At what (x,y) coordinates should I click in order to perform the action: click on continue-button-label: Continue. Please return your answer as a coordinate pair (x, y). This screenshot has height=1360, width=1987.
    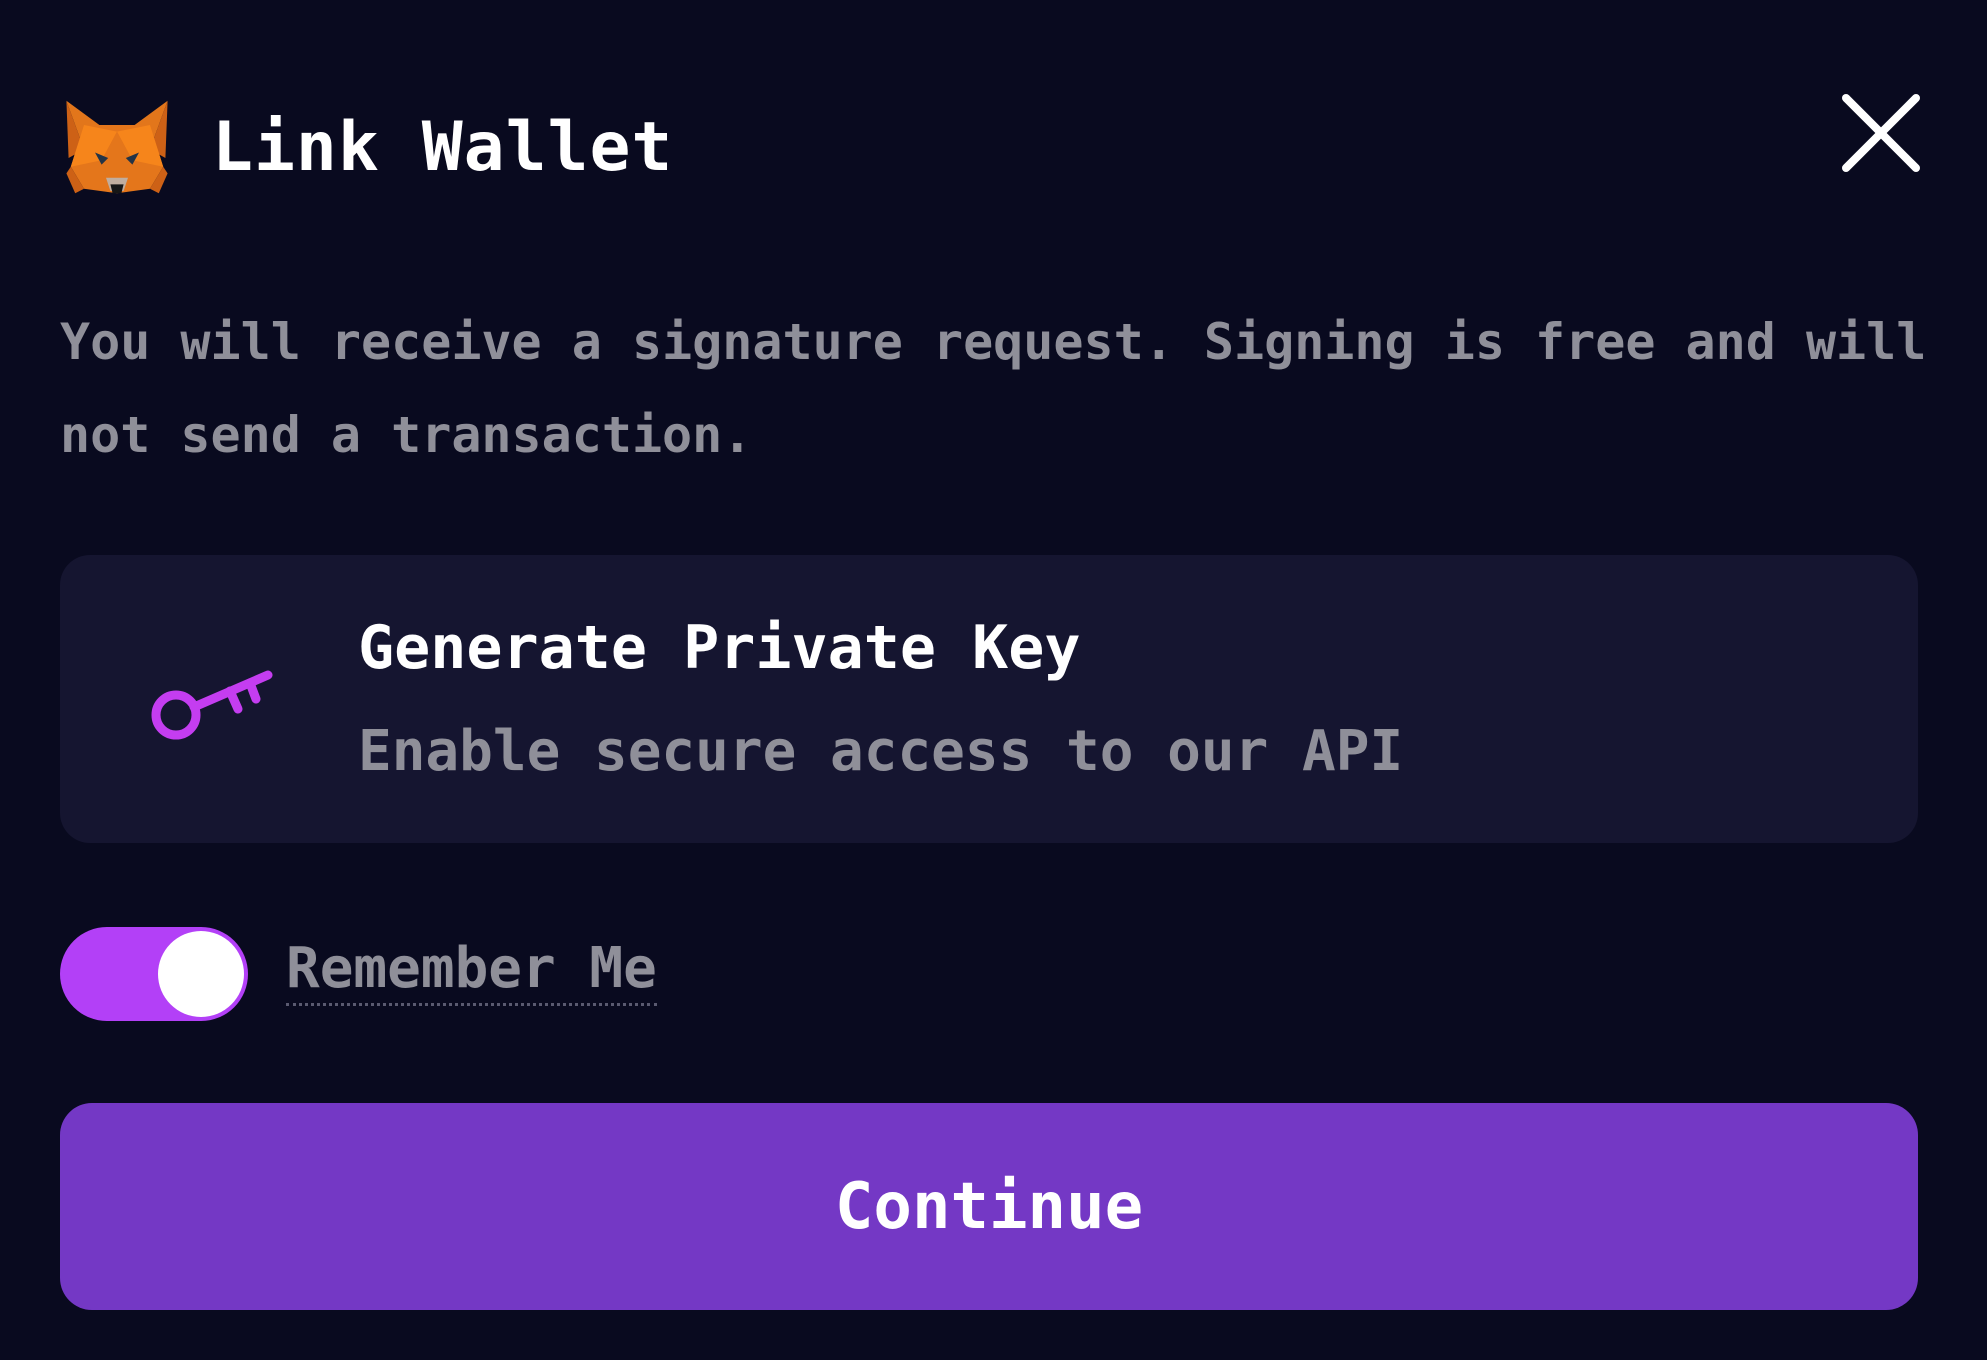
    Looking at the image, I should click on (989, 1206).